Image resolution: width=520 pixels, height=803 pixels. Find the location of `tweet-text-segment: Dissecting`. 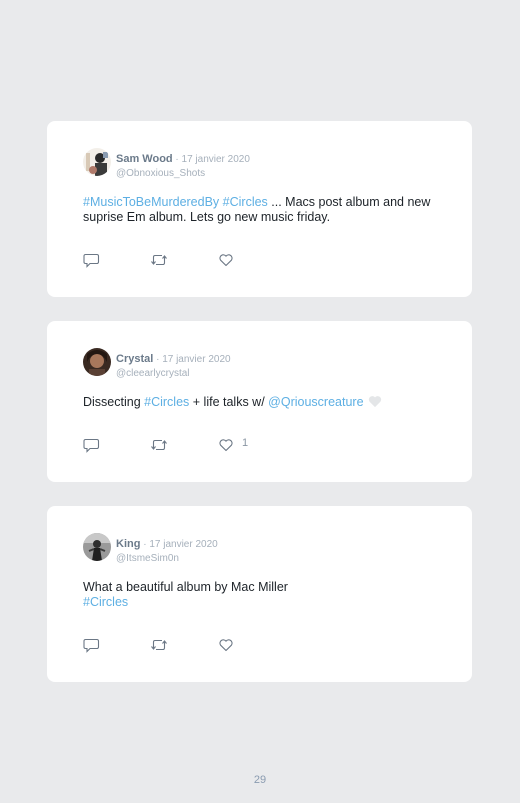

tweet-text-segment: Dissecting is located at coordinates (114, 402).